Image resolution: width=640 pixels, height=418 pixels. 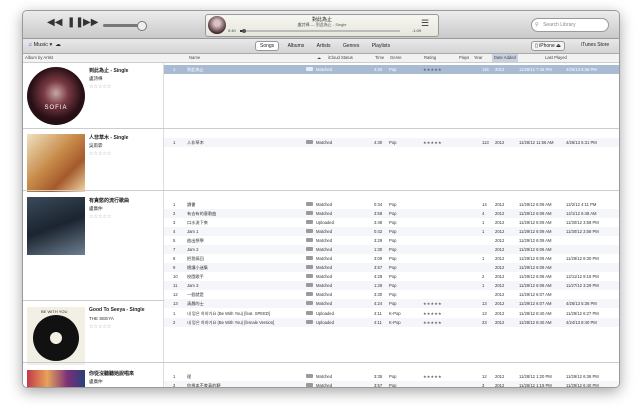 What do you see at coordinates (244, 31) in the screenshot?
I see `progress-knob` at bounding box center [244, 31].